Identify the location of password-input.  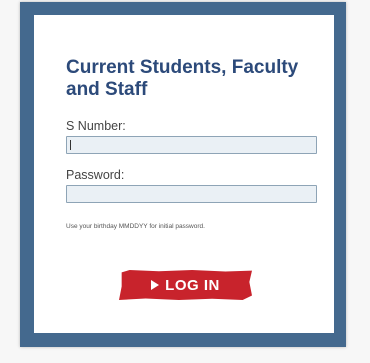
(191, 194).